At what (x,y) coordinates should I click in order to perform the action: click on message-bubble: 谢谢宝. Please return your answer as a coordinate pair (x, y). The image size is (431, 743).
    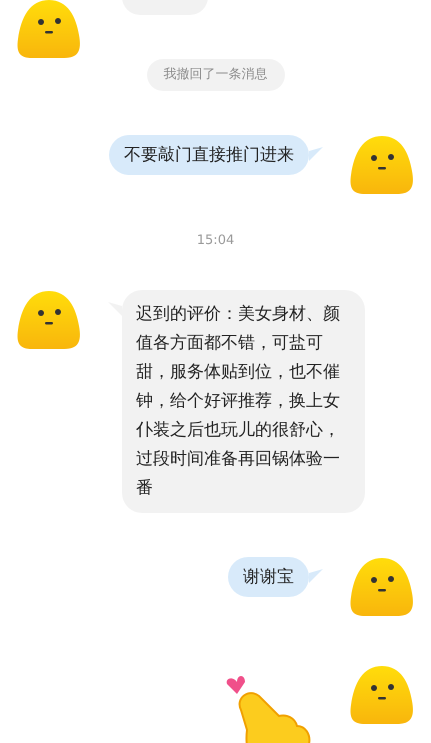
    Looking at the image, I should click on (268, 577).